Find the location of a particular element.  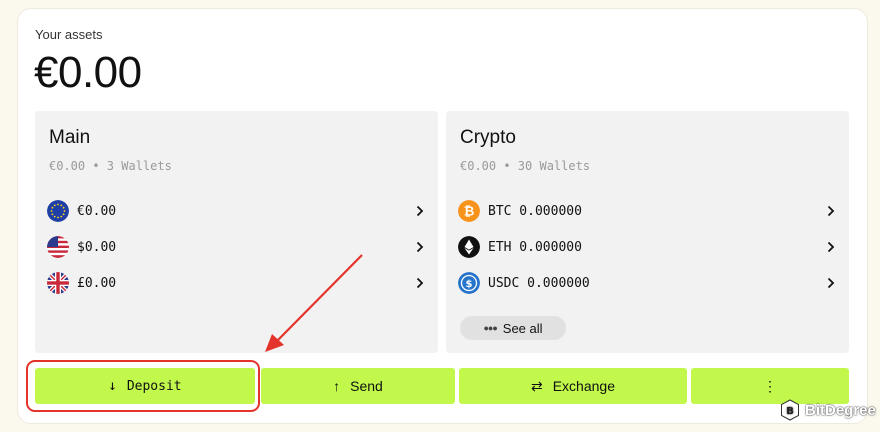

panel-subtitle: €0.00 • 3 Wallets is located at coordinates (110, 166).